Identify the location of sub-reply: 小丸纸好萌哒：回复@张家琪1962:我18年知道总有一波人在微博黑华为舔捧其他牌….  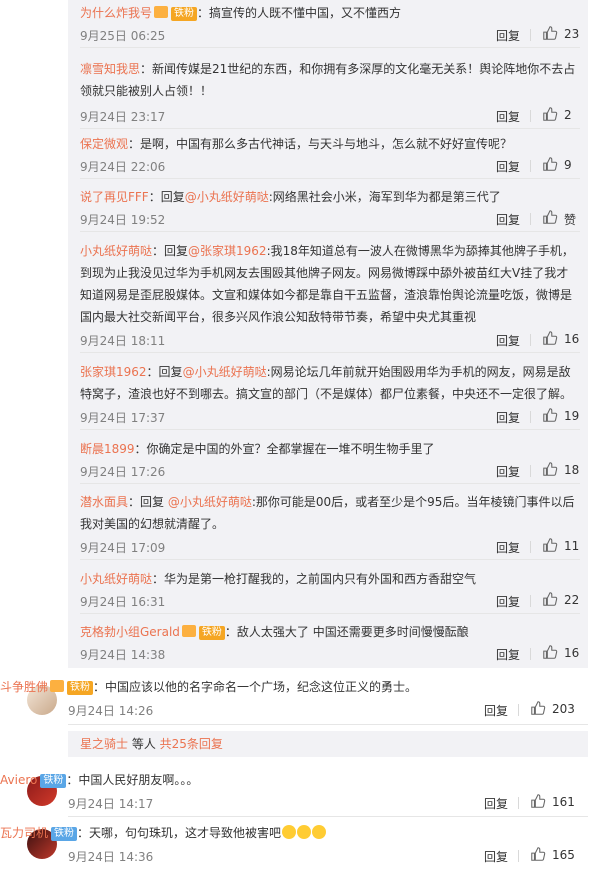
(330, 292).